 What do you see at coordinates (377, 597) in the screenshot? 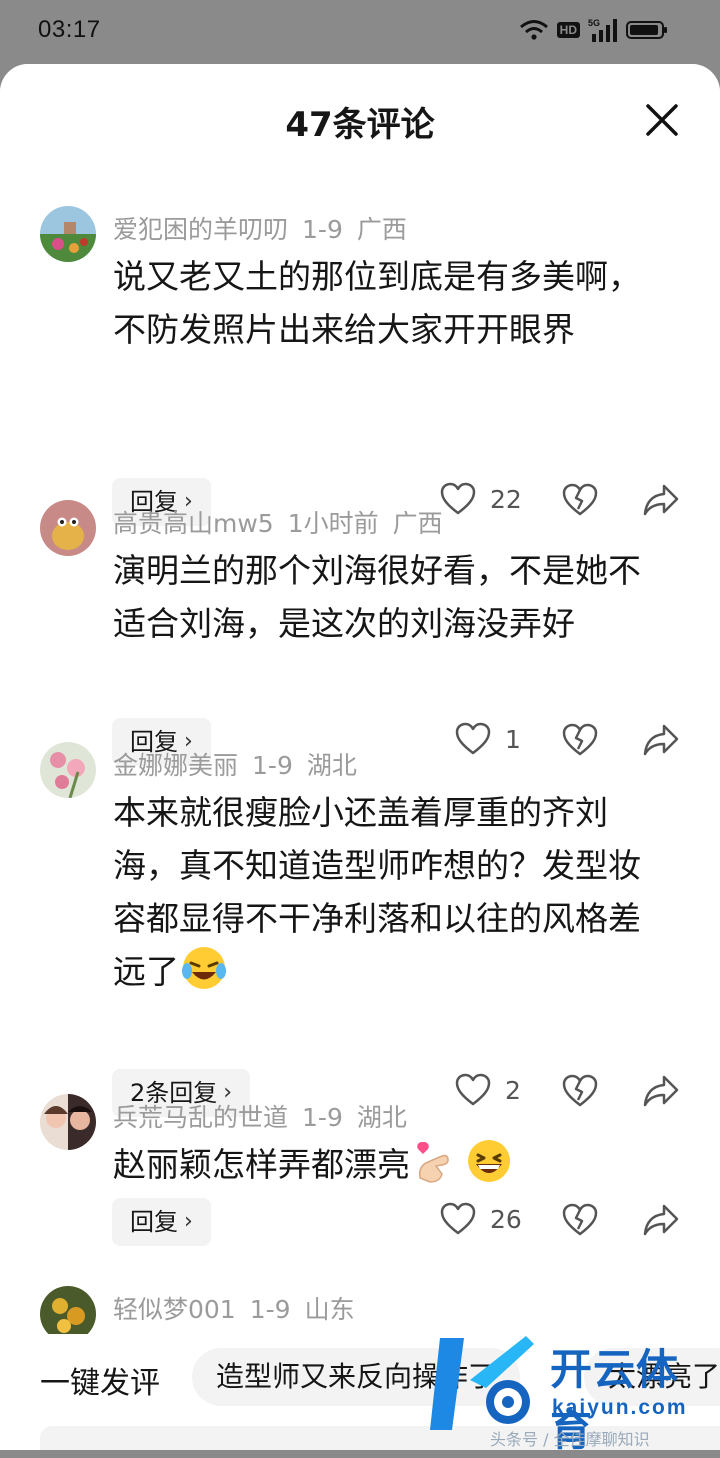
I see `comment-text: 演明兰的那个刘海很好看，不是她不适合刘海，是这次的刘海没弄好` at bounding box center [377, 597].